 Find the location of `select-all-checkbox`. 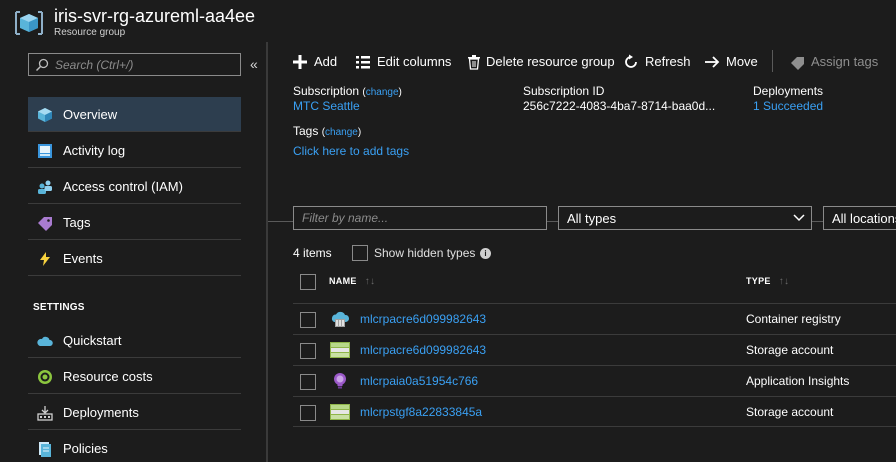

select-all-checkbox is located at coordinates (308, 282).